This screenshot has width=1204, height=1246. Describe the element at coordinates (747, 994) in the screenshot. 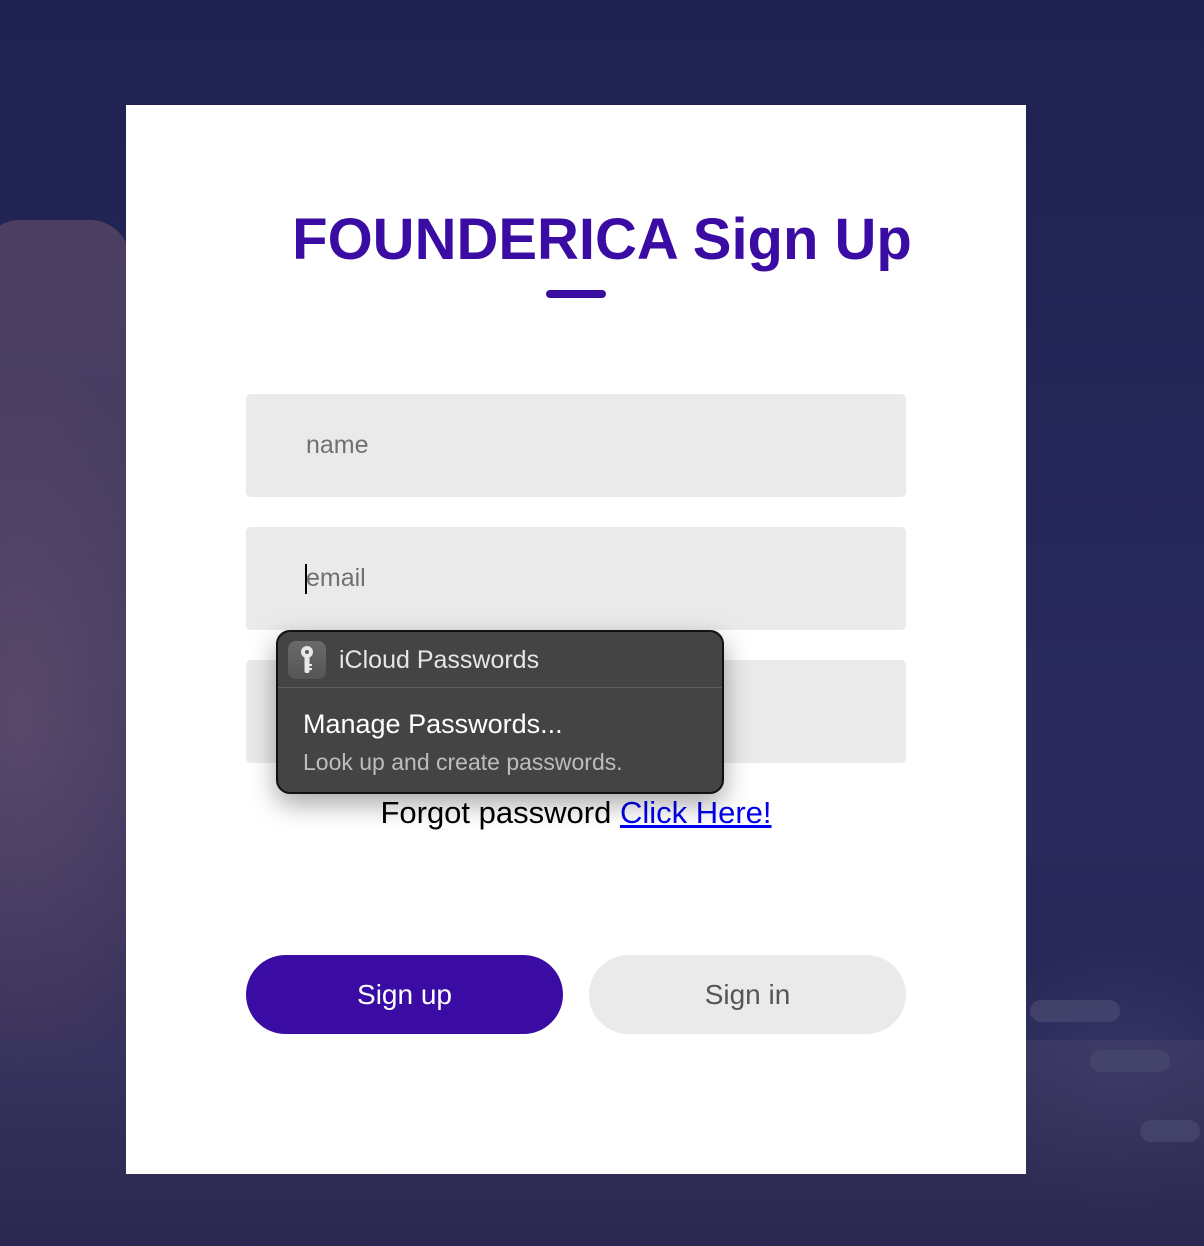

I see `sign-in-button: Sign in` at that location.